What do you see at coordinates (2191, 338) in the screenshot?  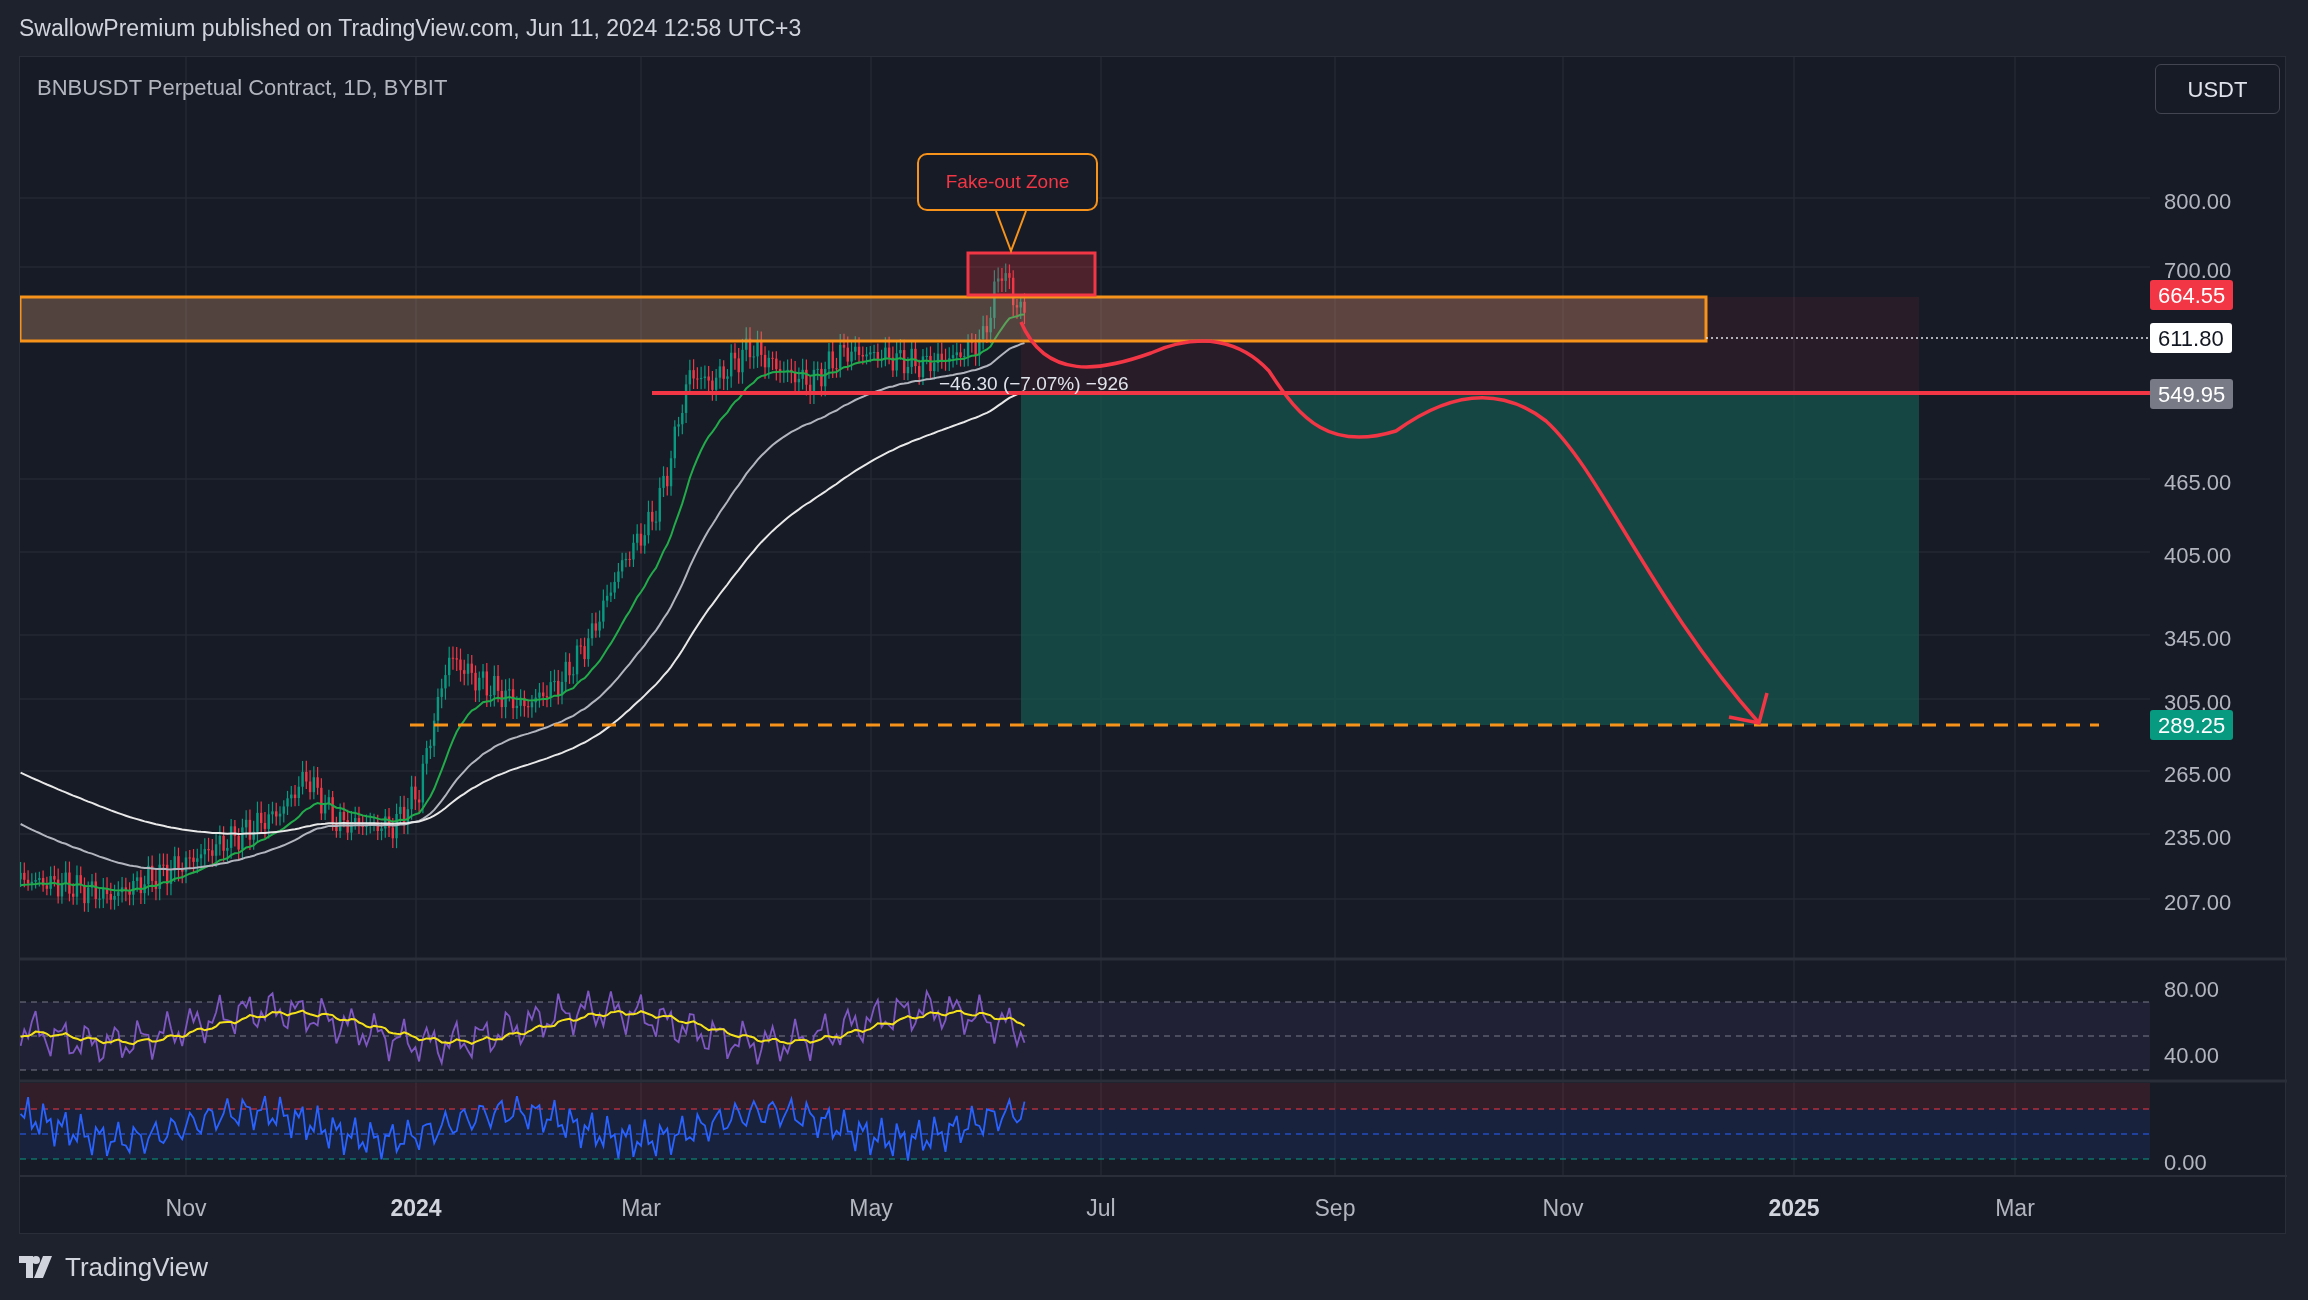 I see `price-tag: 611.80` at bounding box center [2191, 338].